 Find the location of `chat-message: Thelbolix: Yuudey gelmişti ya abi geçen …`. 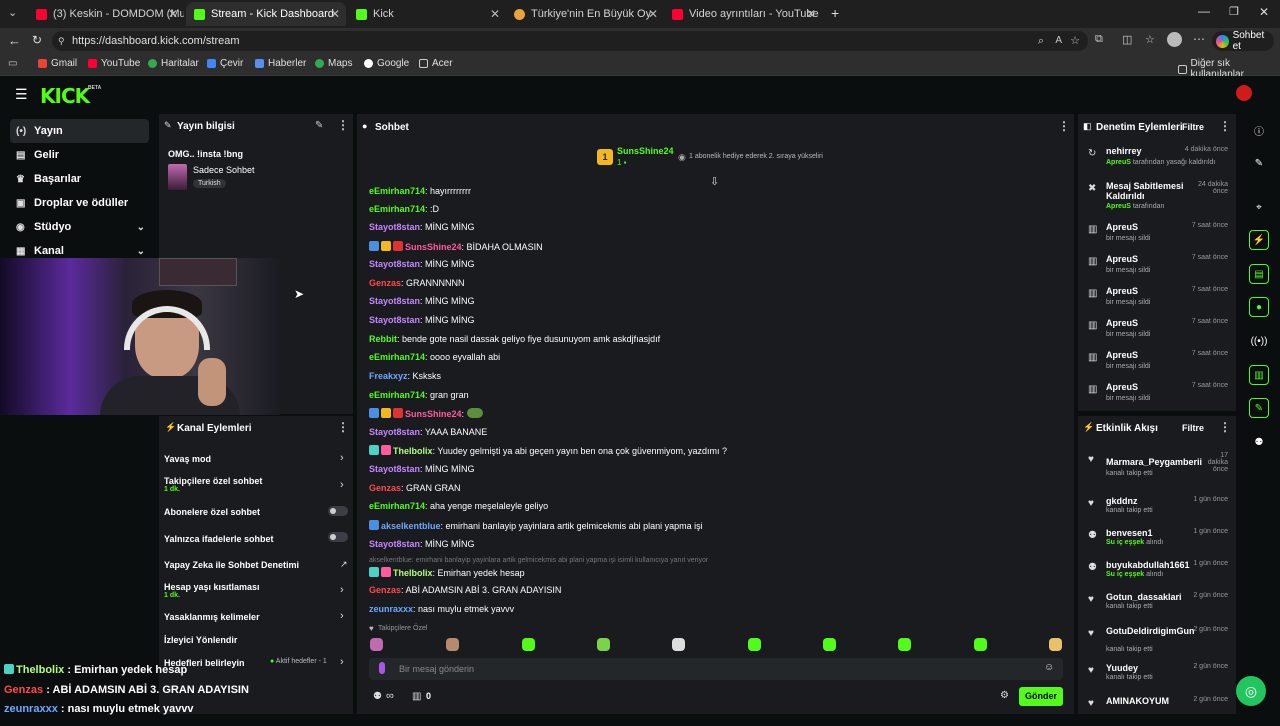

chat-message: Thelbolix: Yuudey gelmişti ya abi geçen … is located at coordinates (548, 450).